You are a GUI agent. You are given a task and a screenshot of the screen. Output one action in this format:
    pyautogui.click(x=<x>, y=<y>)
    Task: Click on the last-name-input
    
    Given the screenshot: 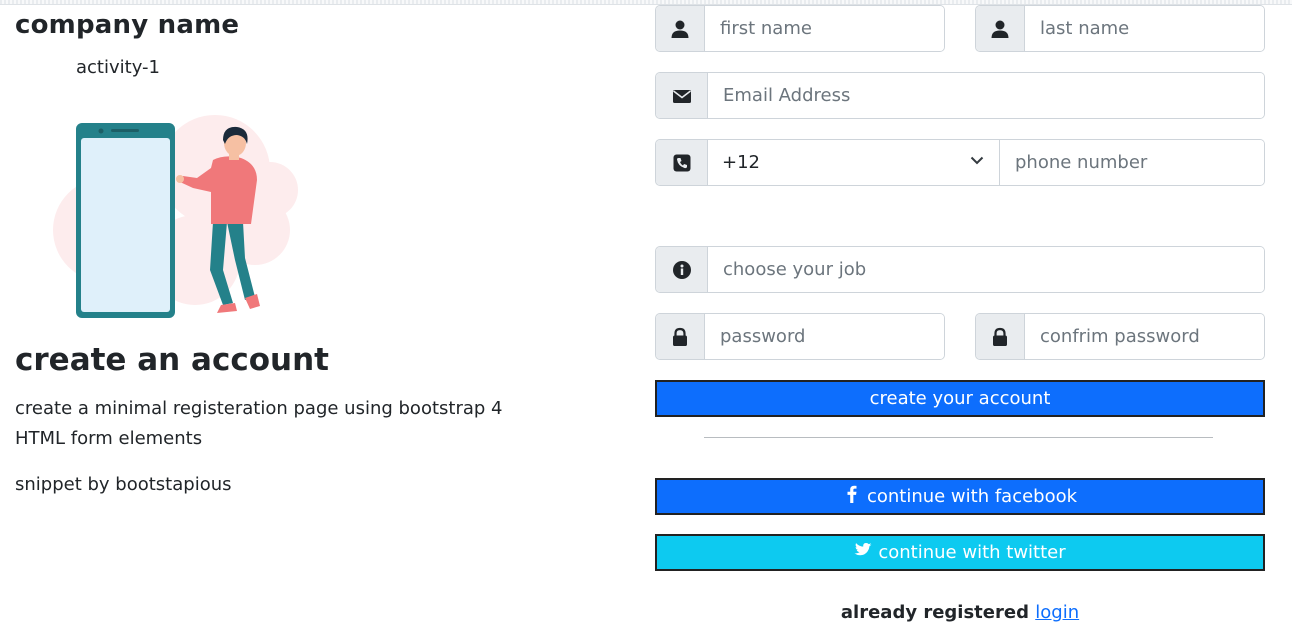 What is the action you would take?
    pyautogui.click(x=1144, y=28)
    